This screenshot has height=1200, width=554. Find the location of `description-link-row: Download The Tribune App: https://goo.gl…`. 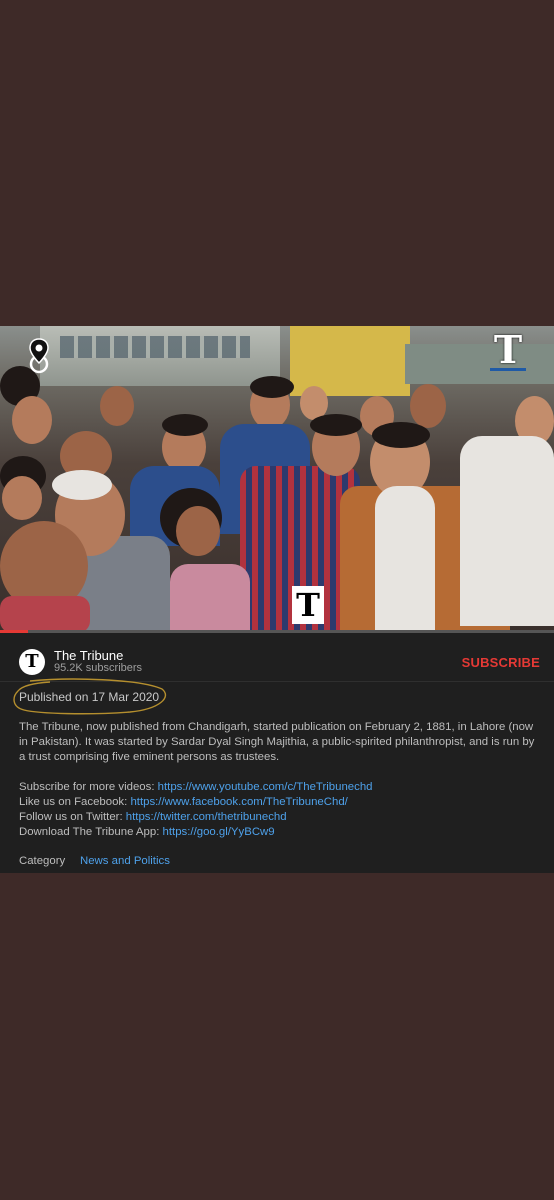

description-link-row: Download The Tribune App: https://goo.gl… is located at coordinates (279, 832).